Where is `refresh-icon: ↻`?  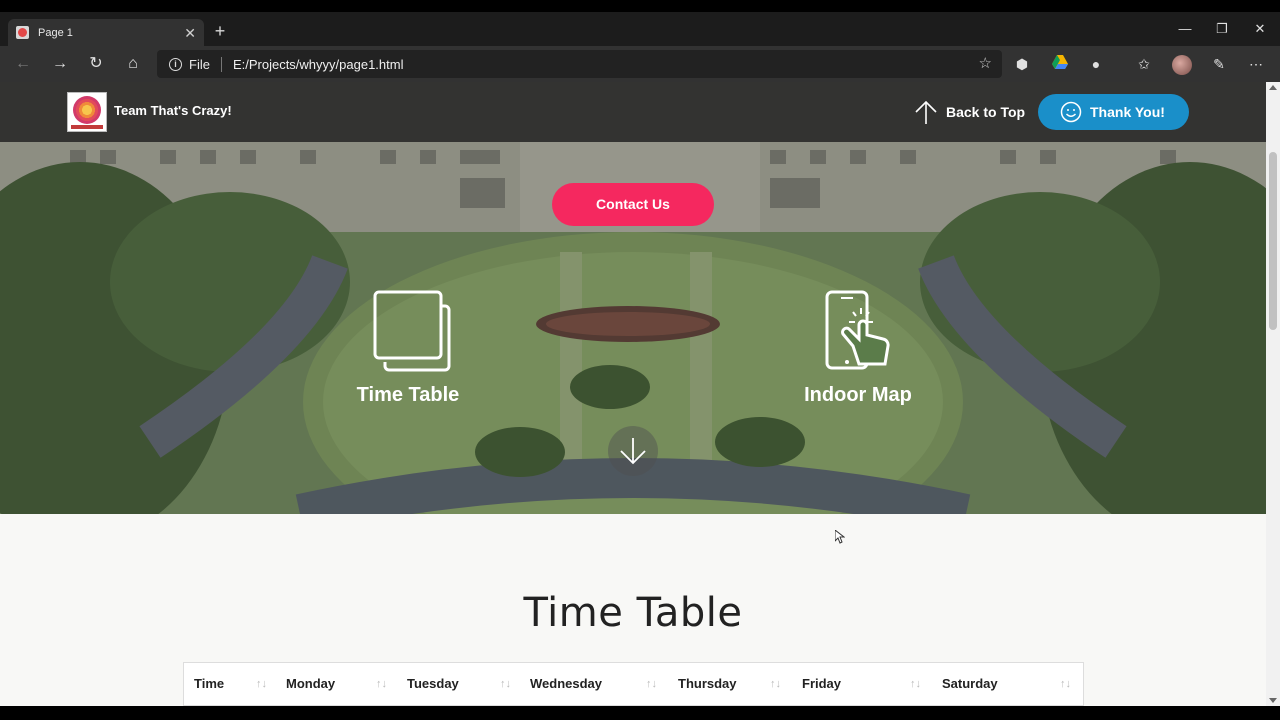
refresh-icon: ↻ is located at coordinates (96, 64).